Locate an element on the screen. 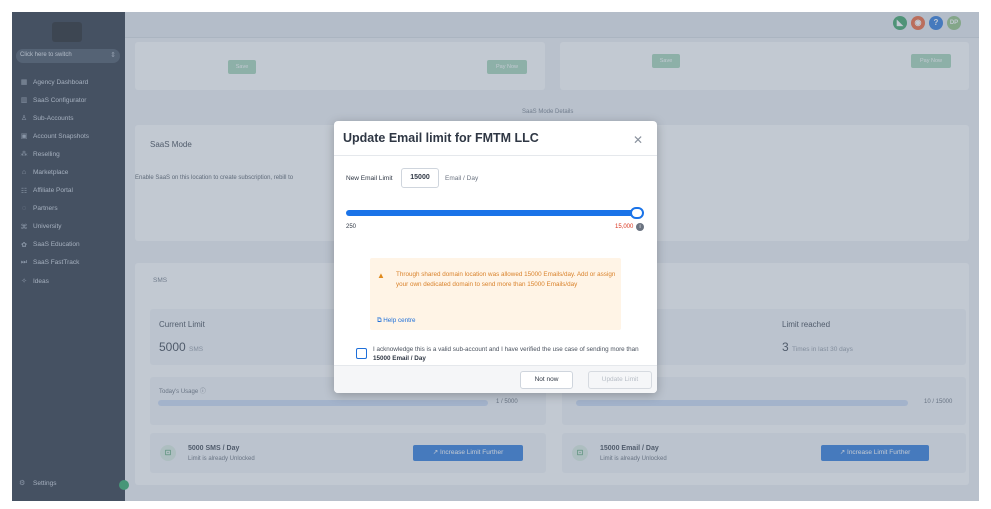 This screenshot has height=509, width=991. unit-label: Email / Day is located at coordinates (462, 178).